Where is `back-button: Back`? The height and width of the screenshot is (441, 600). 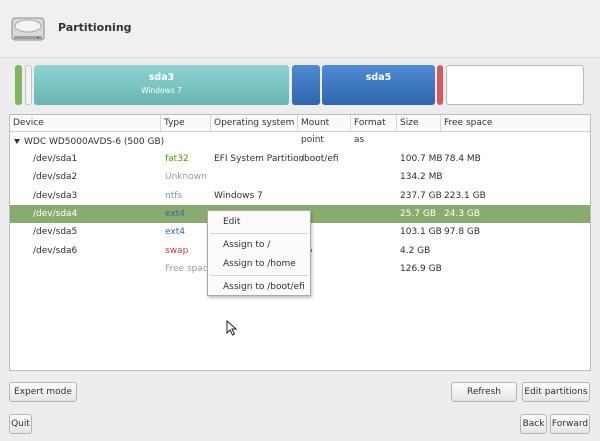
back-button: Back is located at coordinates (533, 424).